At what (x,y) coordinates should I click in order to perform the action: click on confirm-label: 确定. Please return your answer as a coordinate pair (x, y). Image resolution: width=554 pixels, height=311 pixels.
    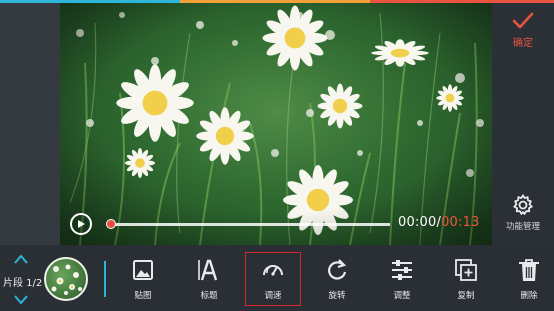
    Looking at the image, I should click on (523, 43).